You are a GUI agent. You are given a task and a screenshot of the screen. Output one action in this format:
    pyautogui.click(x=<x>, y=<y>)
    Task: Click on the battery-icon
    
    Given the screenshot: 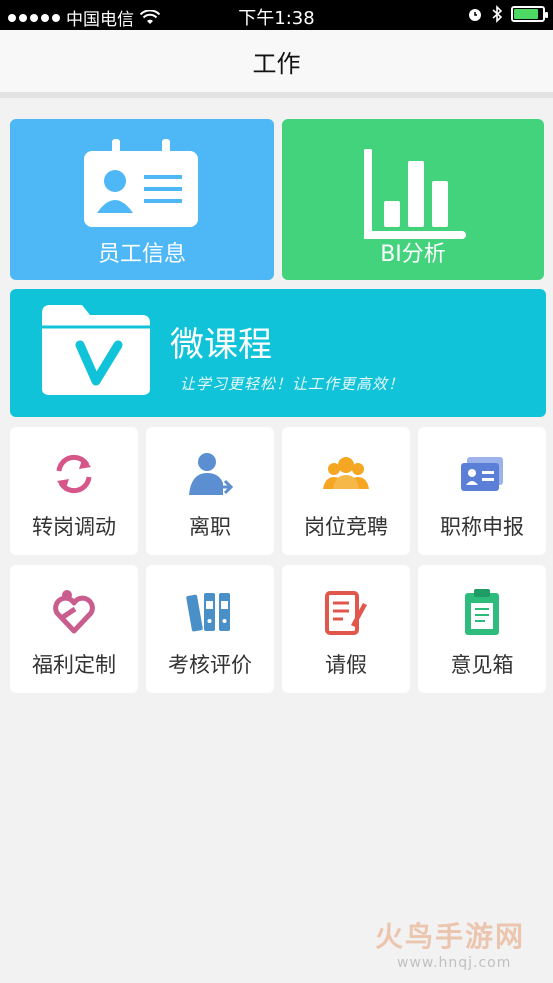 What is the action you would take?
    pyautogui.click(x=529, y=14)
    